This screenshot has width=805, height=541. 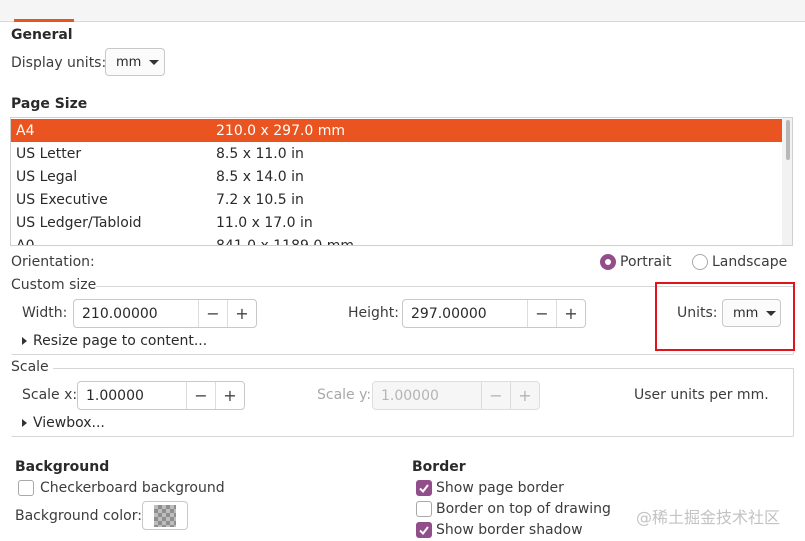 I want to click on page-size-name: US Legal, so click(x=47, y=176).